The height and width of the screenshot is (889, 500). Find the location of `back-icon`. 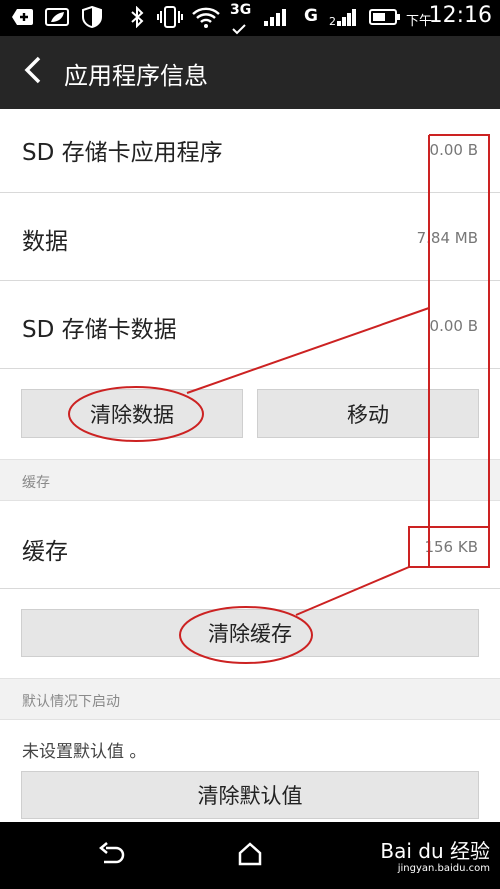

back-icon is located at coordinates (112, 856).